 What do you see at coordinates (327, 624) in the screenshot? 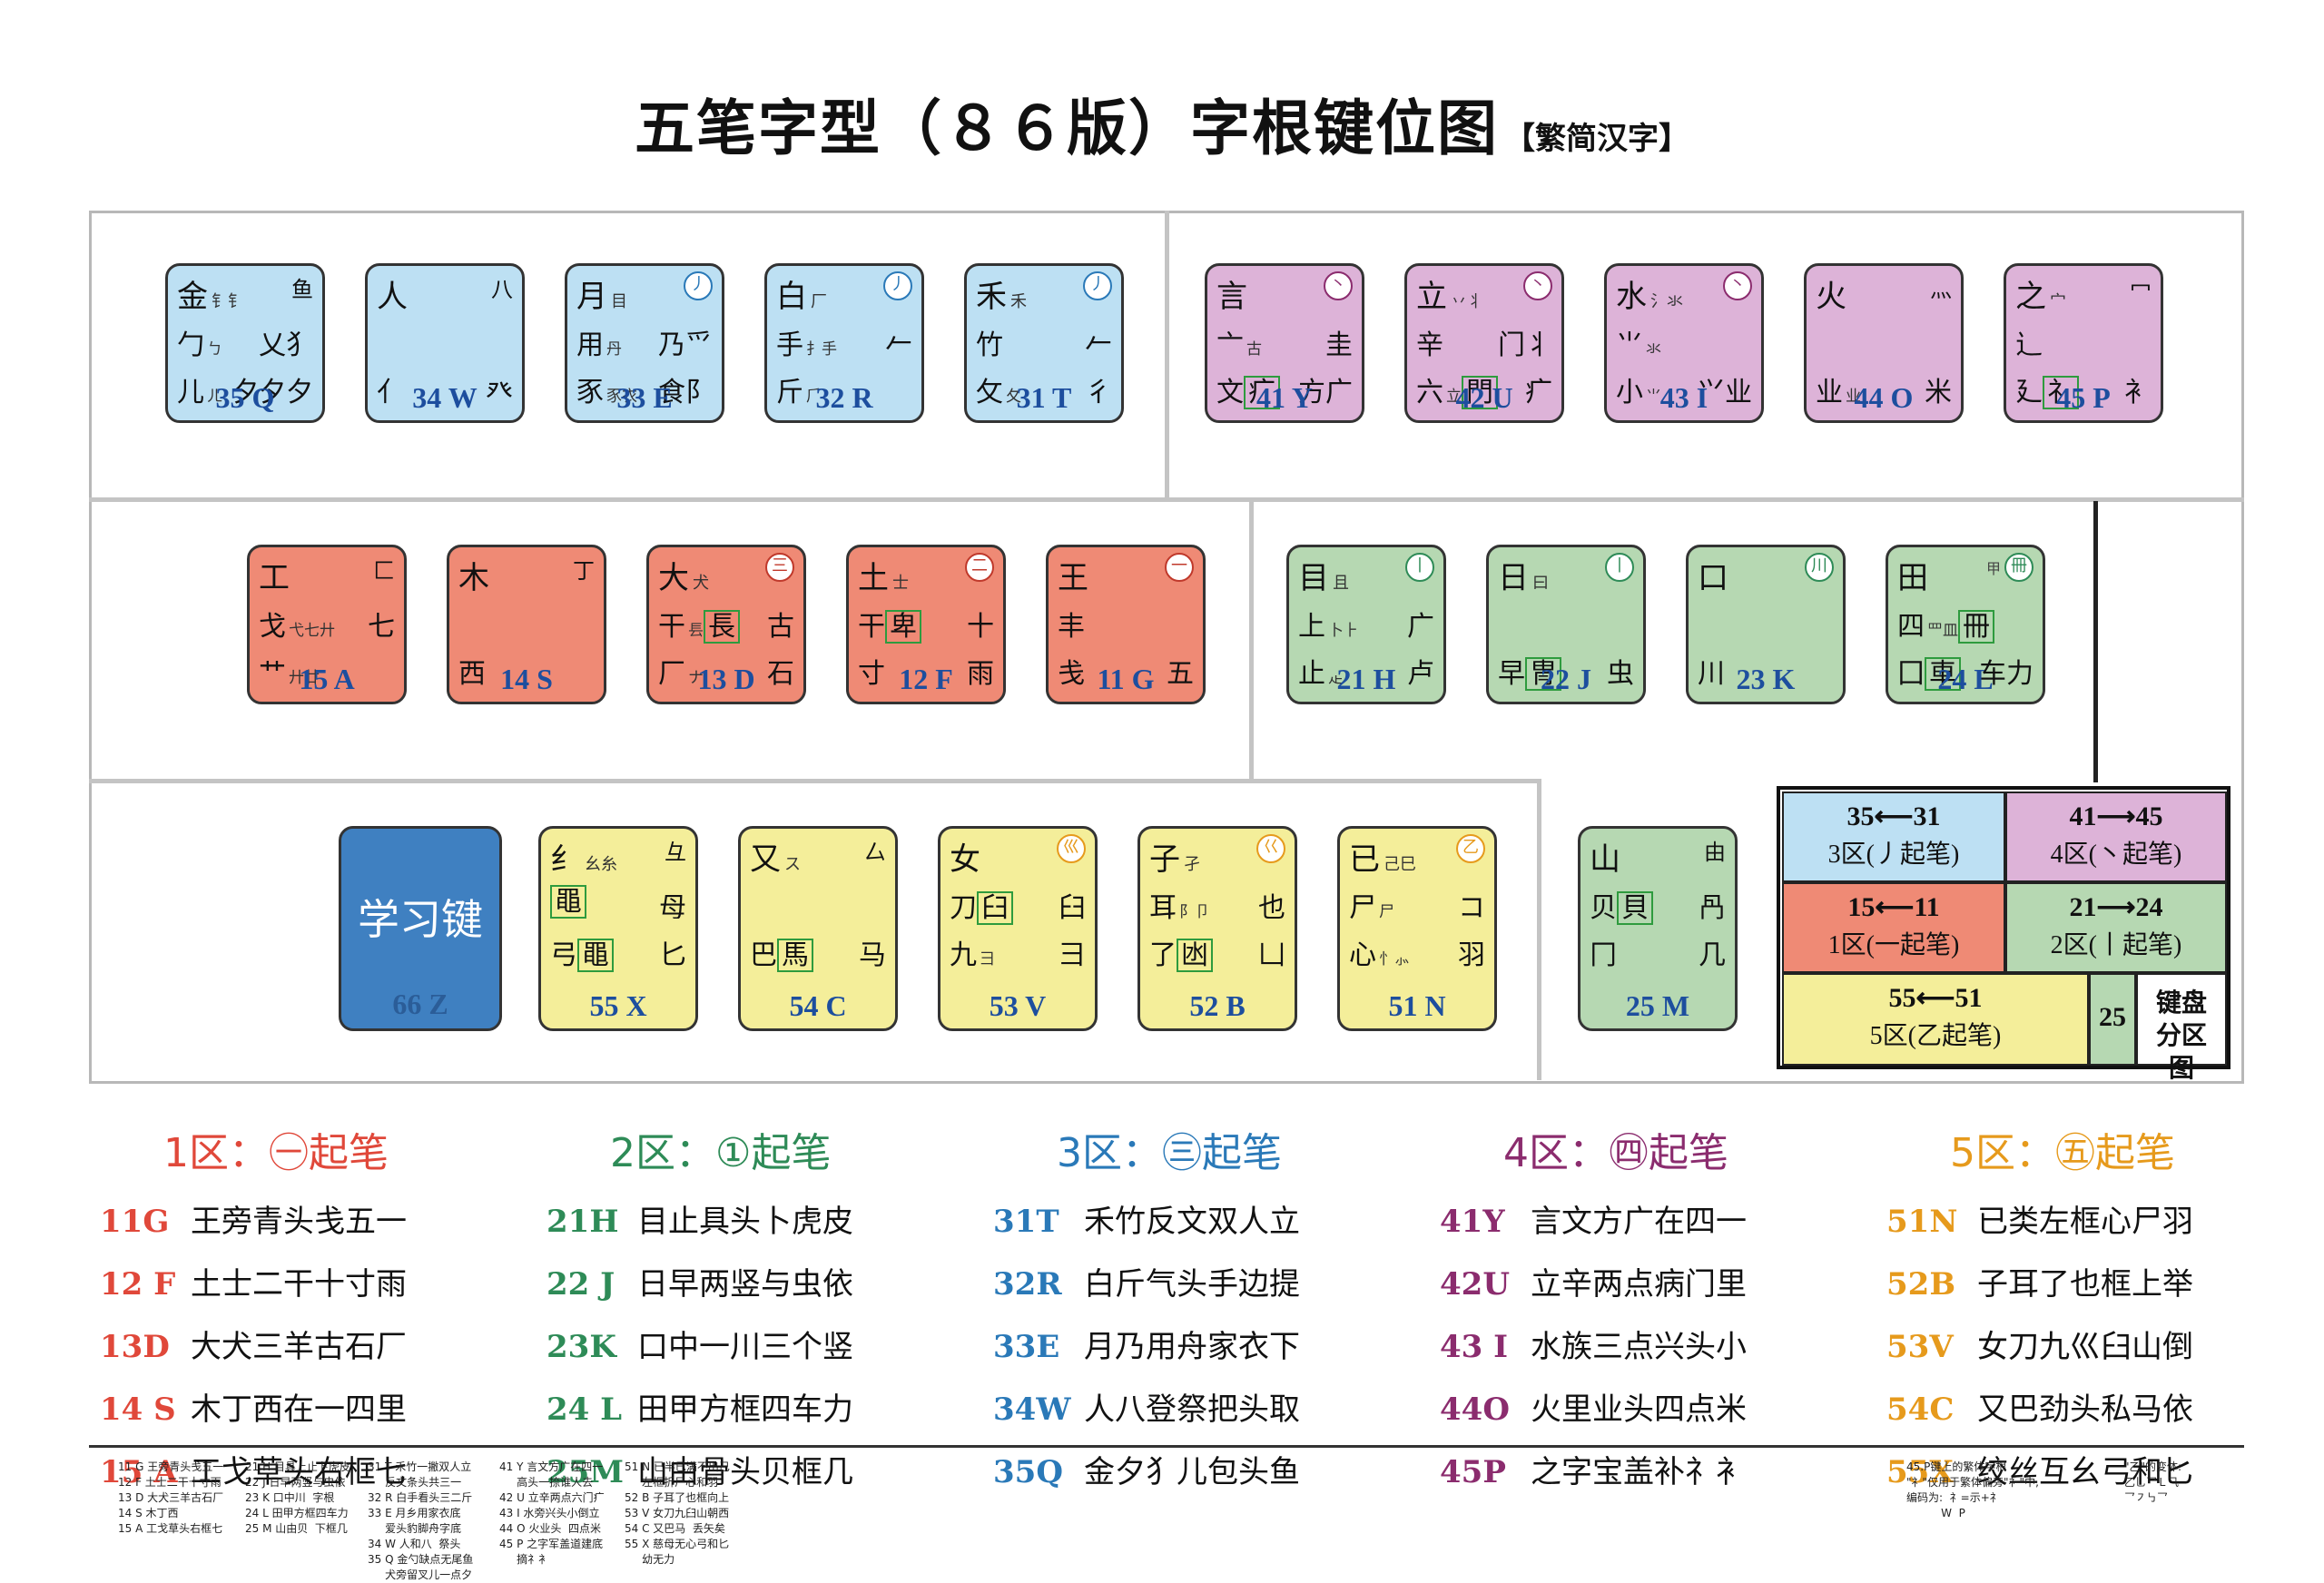
I see `key-a: 工 匚 戈弋七廾七 艹廾廿 15 A` at bounding box center [327, 624].